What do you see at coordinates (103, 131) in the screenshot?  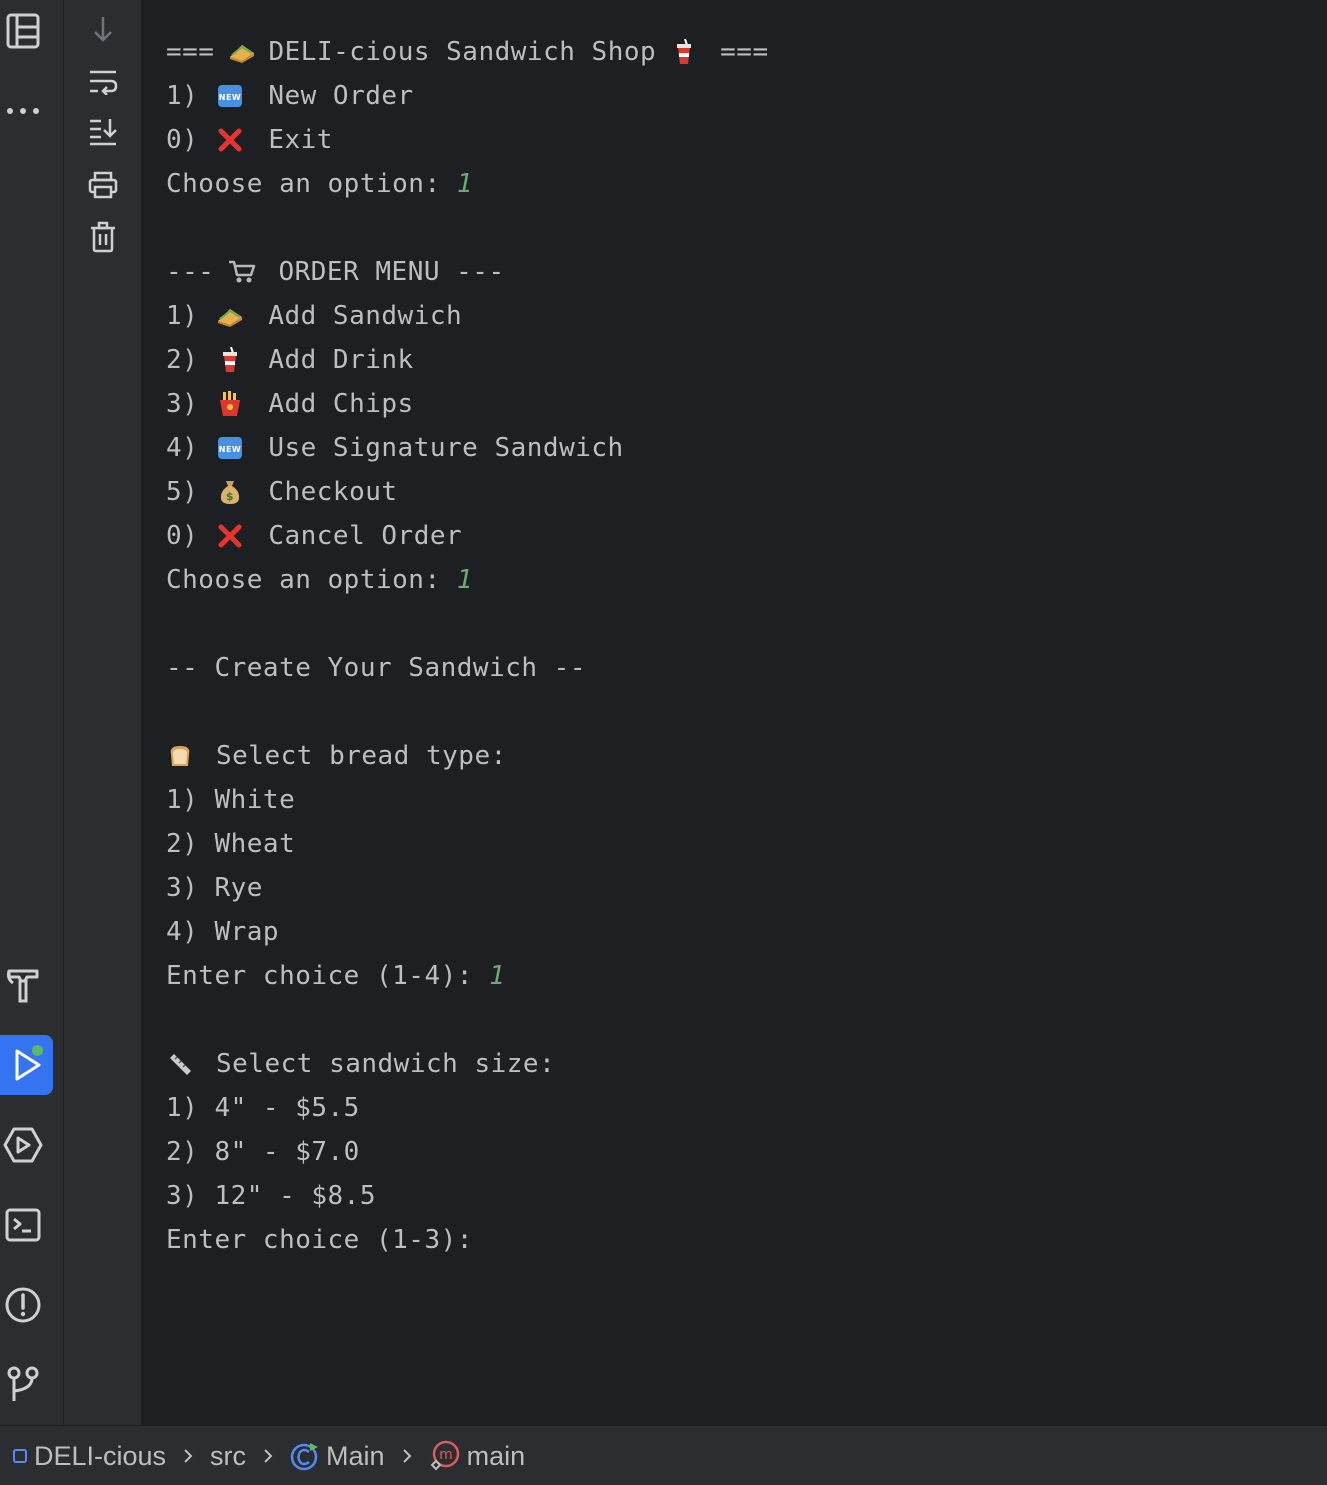 I see `scroll-to-end-icon` at bounding box center [103, 131].